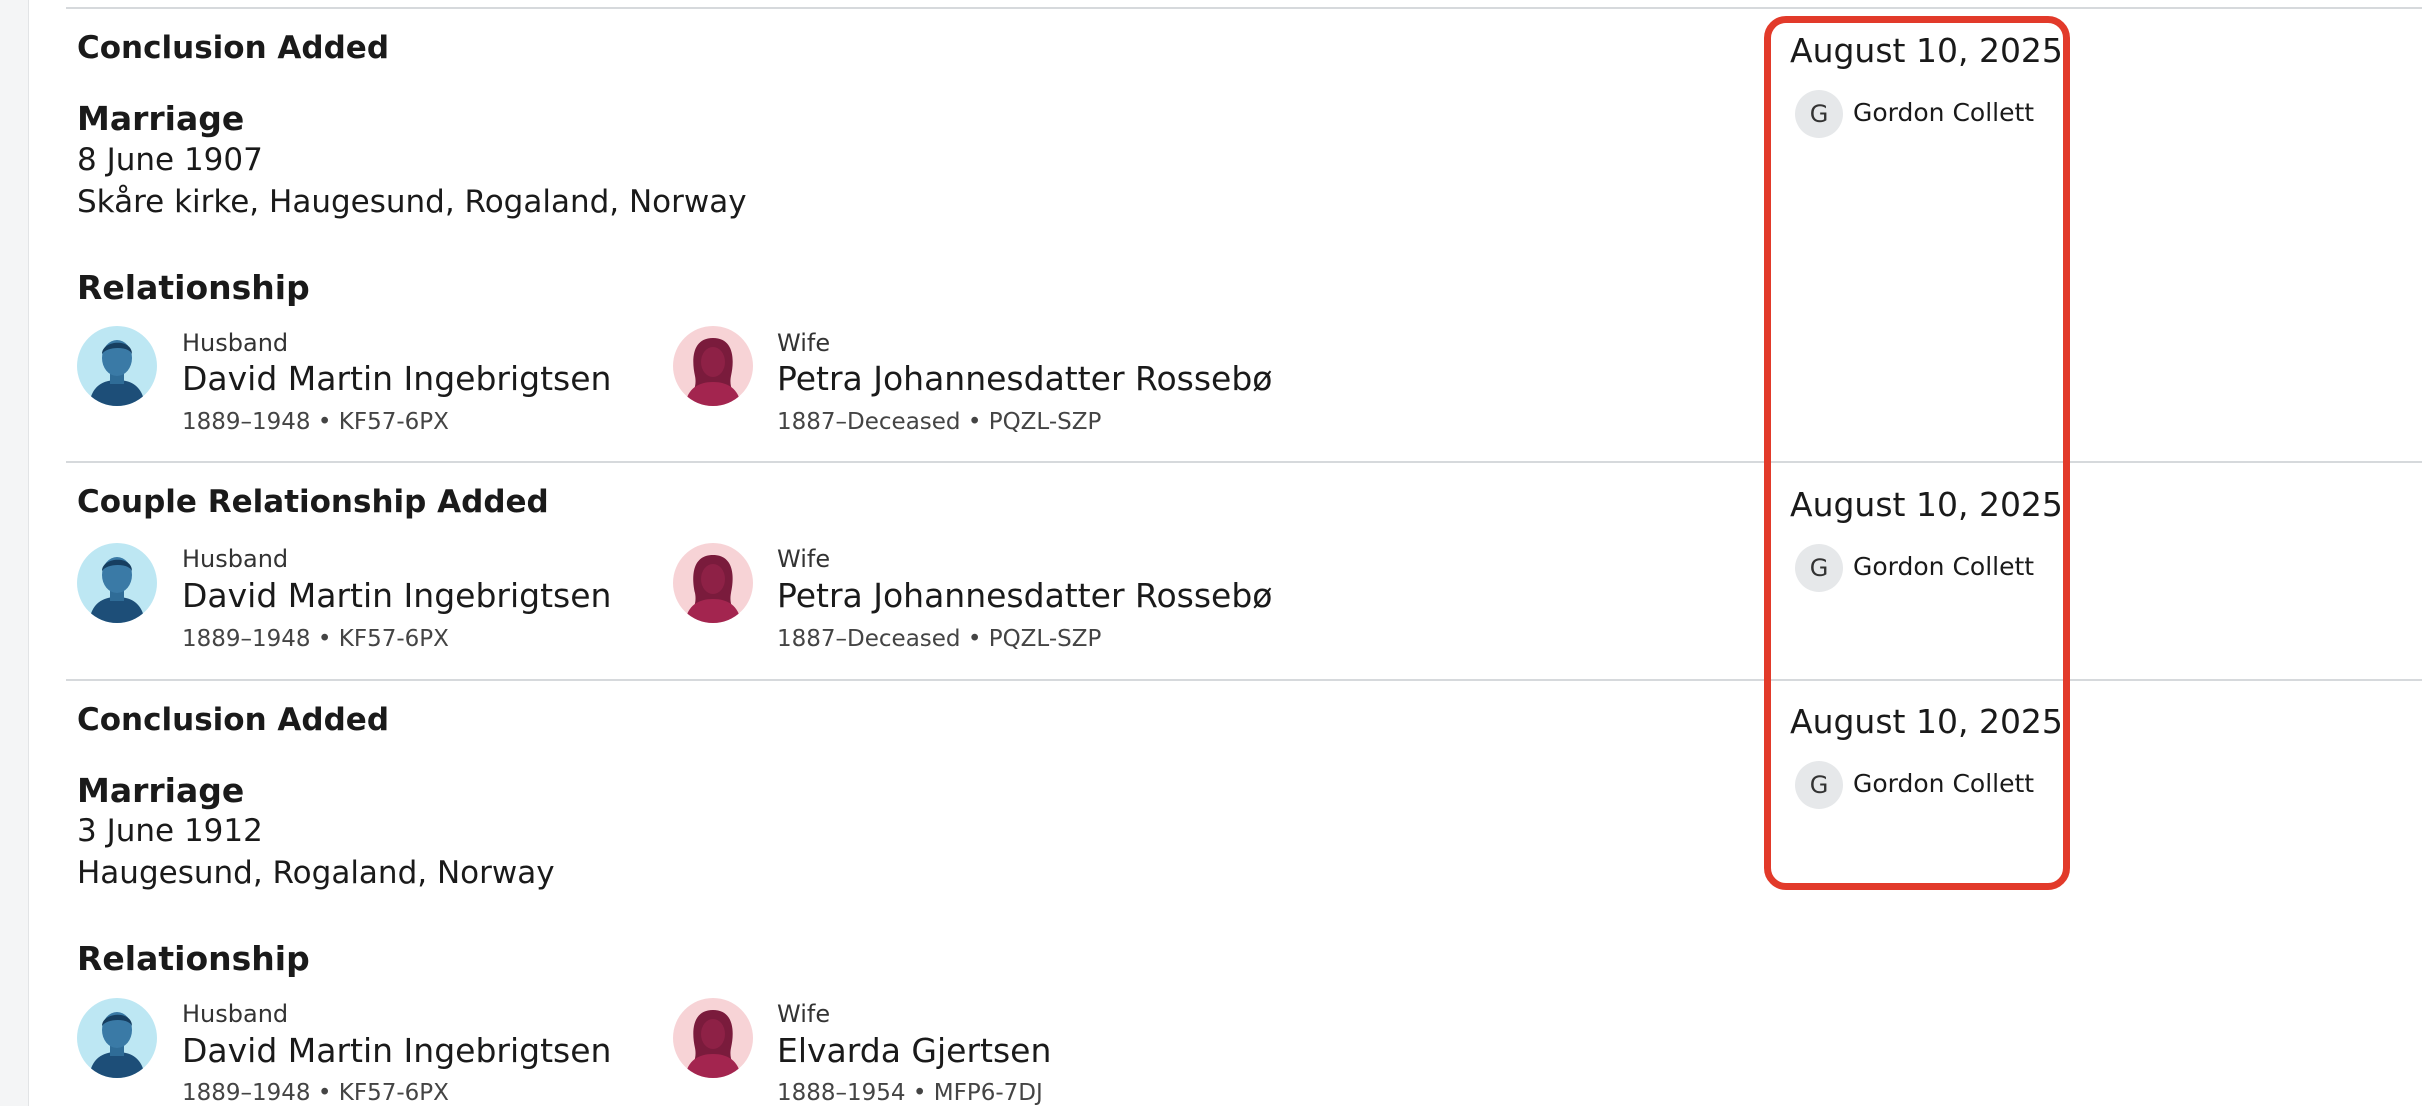 The image size is (2422, 1106). What do you see at coordinates (313, 502) in the screenshot?
I see `entry-type: Couple Relationship Added` at bounding box center [313, 502].